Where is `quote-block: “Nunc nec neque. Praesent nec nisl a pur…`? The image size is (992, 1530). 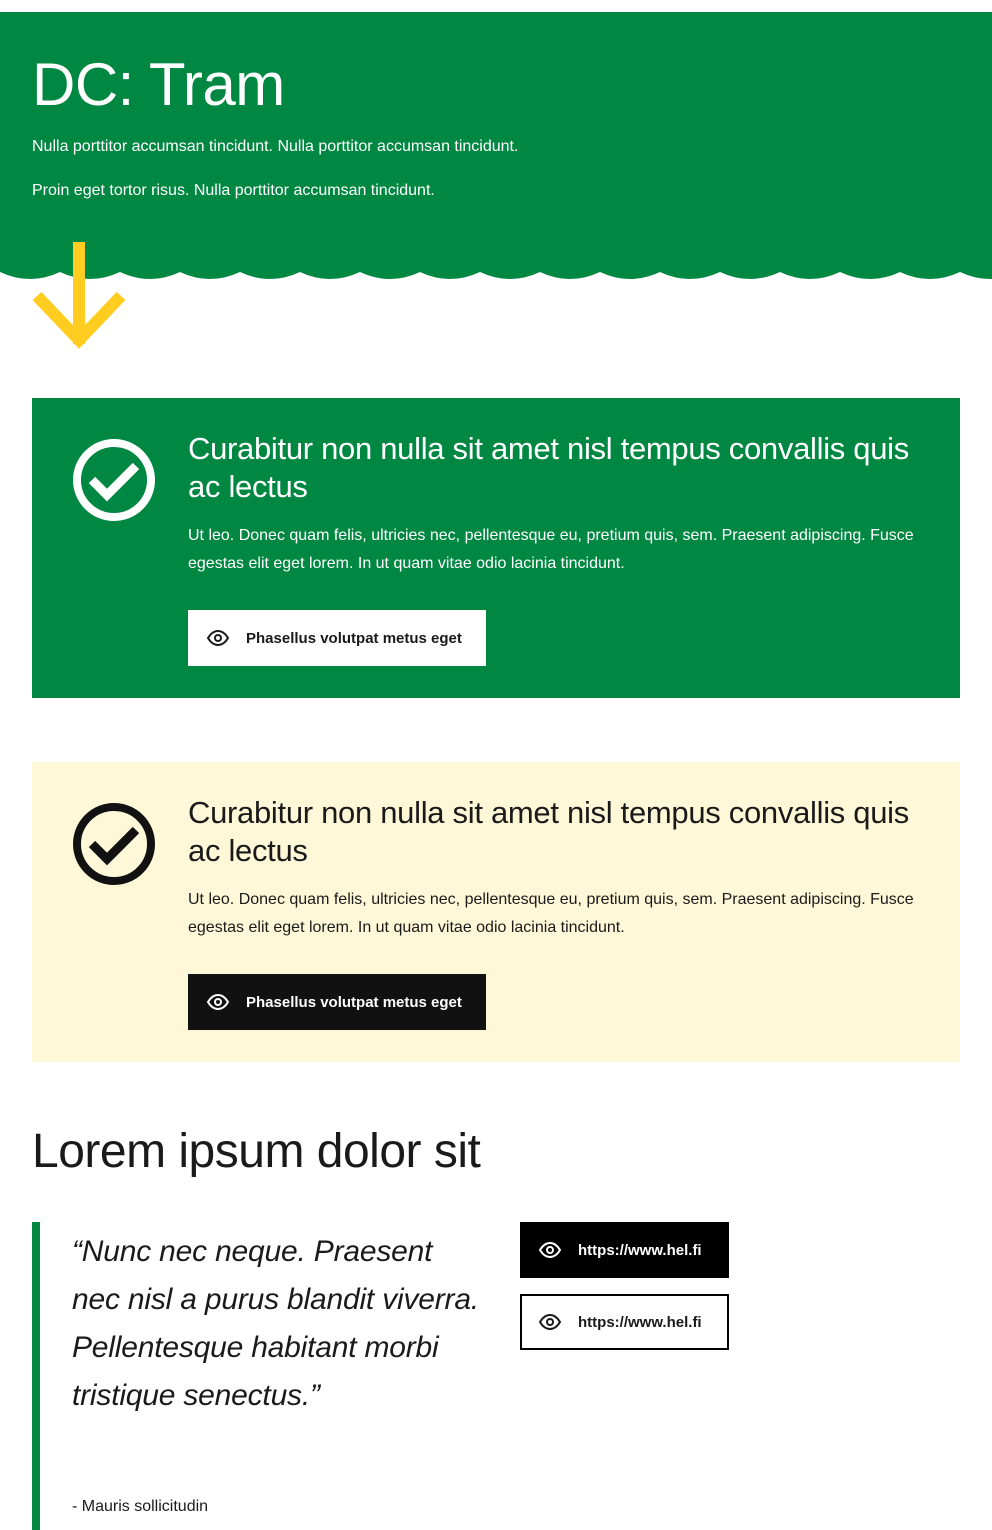
quote-block: “Nunc nec neque. Praesent nec nisl a pur… is located at coordinates (255, 1376).